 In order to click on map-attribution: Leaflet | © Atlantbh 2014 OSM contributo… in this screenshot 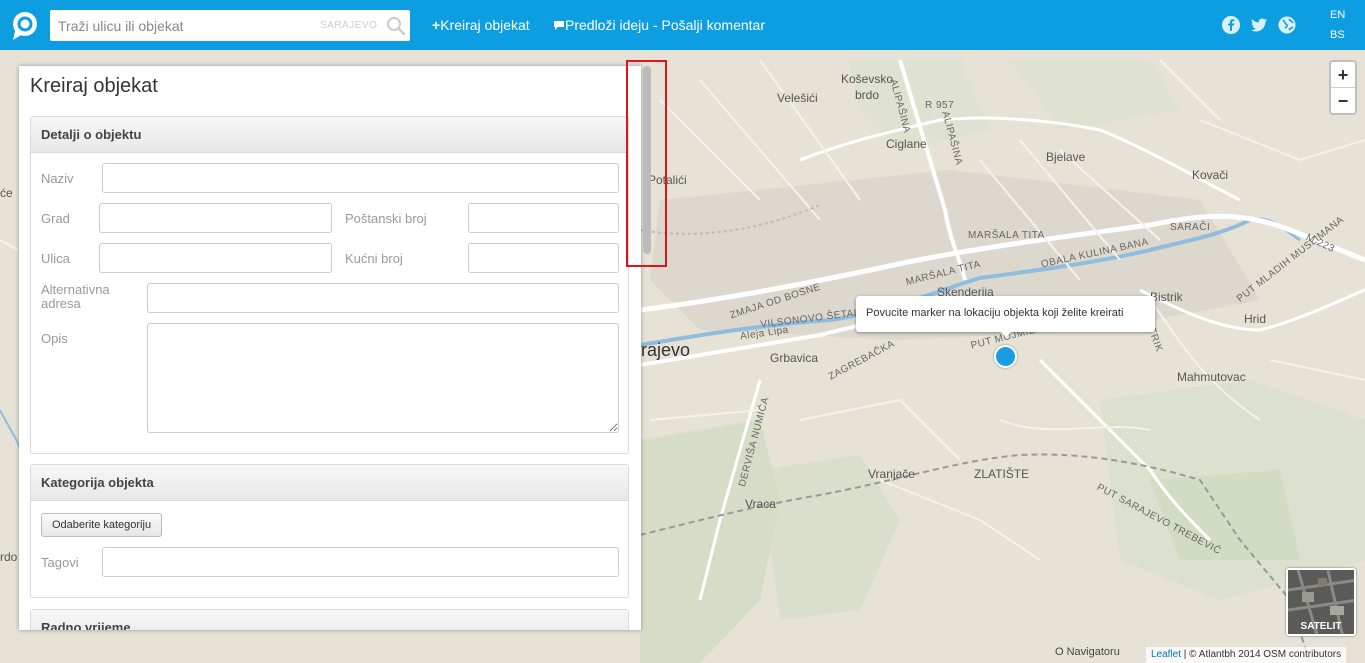, I will do `click(1246, 655)`.